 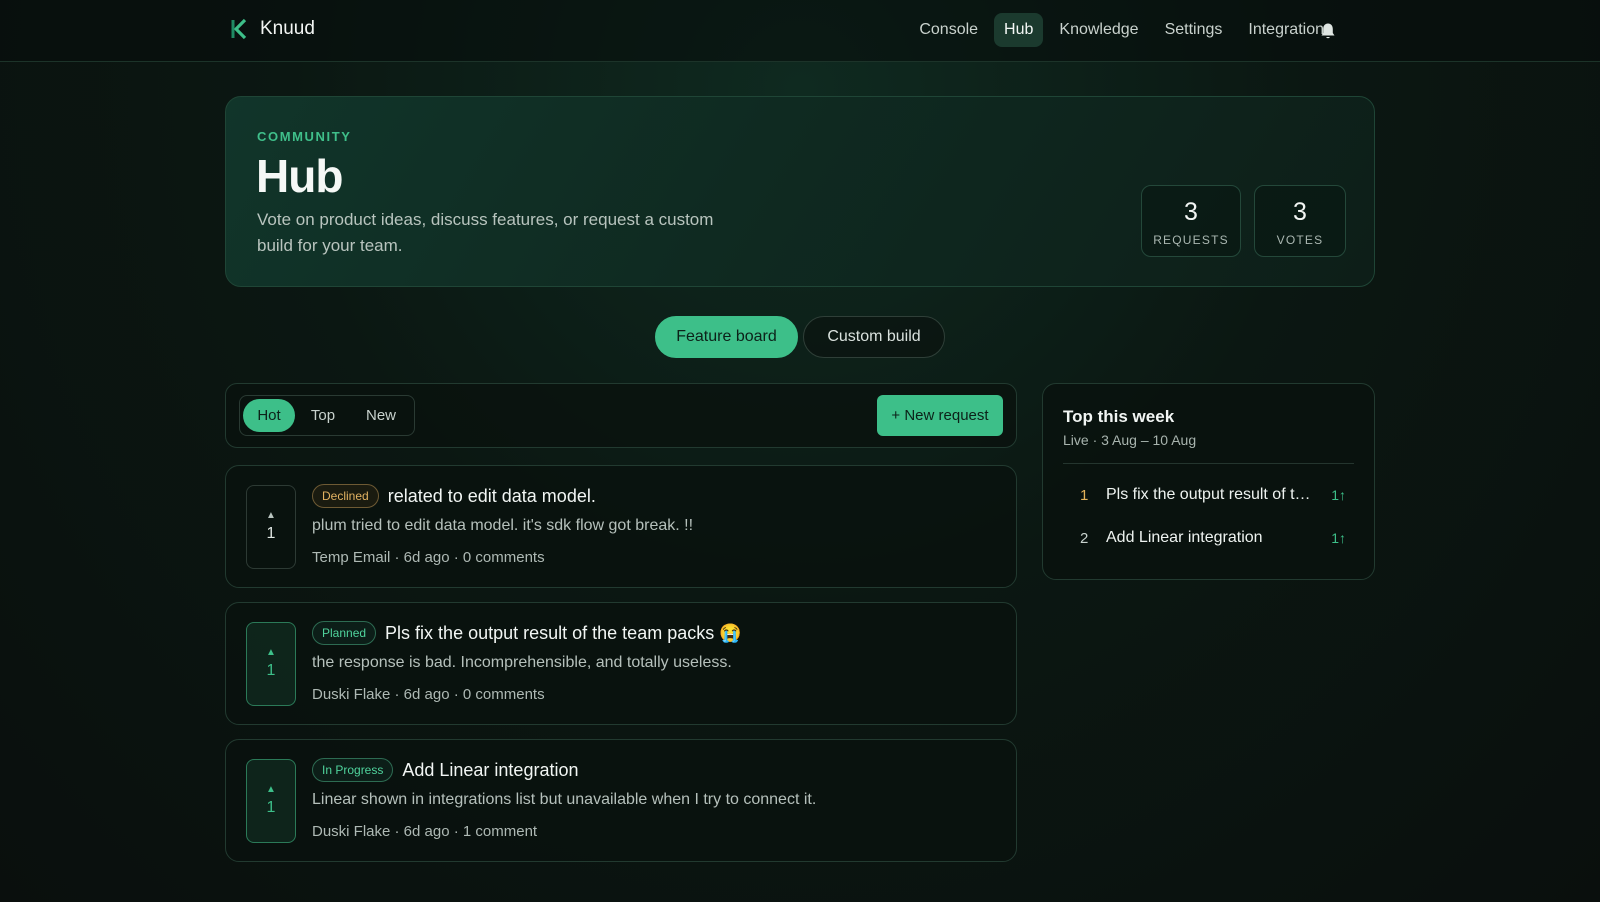 I want to click on rank-number: 1, so click(x=1084, y=495).